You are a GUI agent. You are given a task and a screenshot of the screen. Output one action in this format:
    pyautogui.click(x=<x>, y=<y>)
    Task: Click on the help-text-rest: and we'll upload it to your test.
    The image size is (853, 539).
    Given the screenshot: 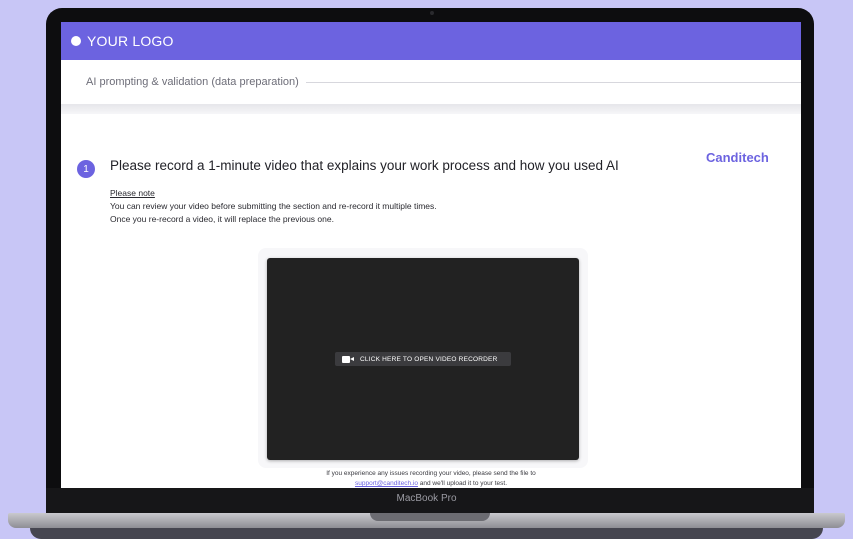 What is the action you would take?
    pyautogui.click(x=462, y=483)
    